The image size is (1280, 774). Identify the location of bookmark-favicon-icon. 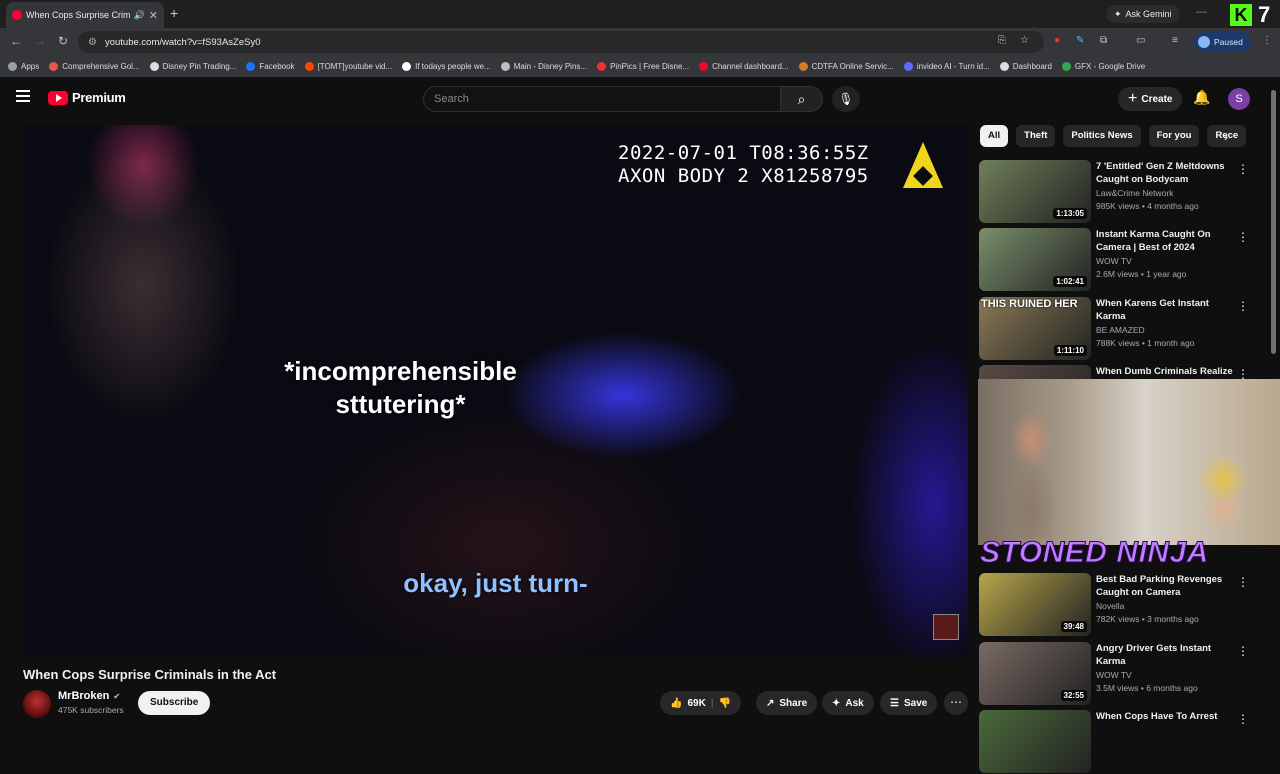
(1004, 66).